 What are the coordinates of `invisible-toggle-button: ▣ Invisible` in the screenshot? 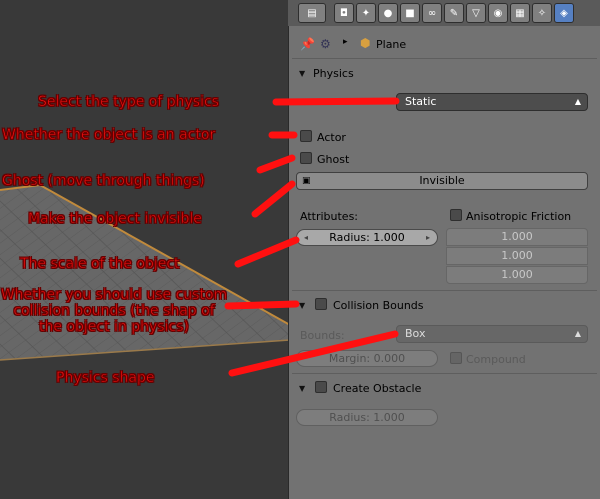 It's located at (442, 181).